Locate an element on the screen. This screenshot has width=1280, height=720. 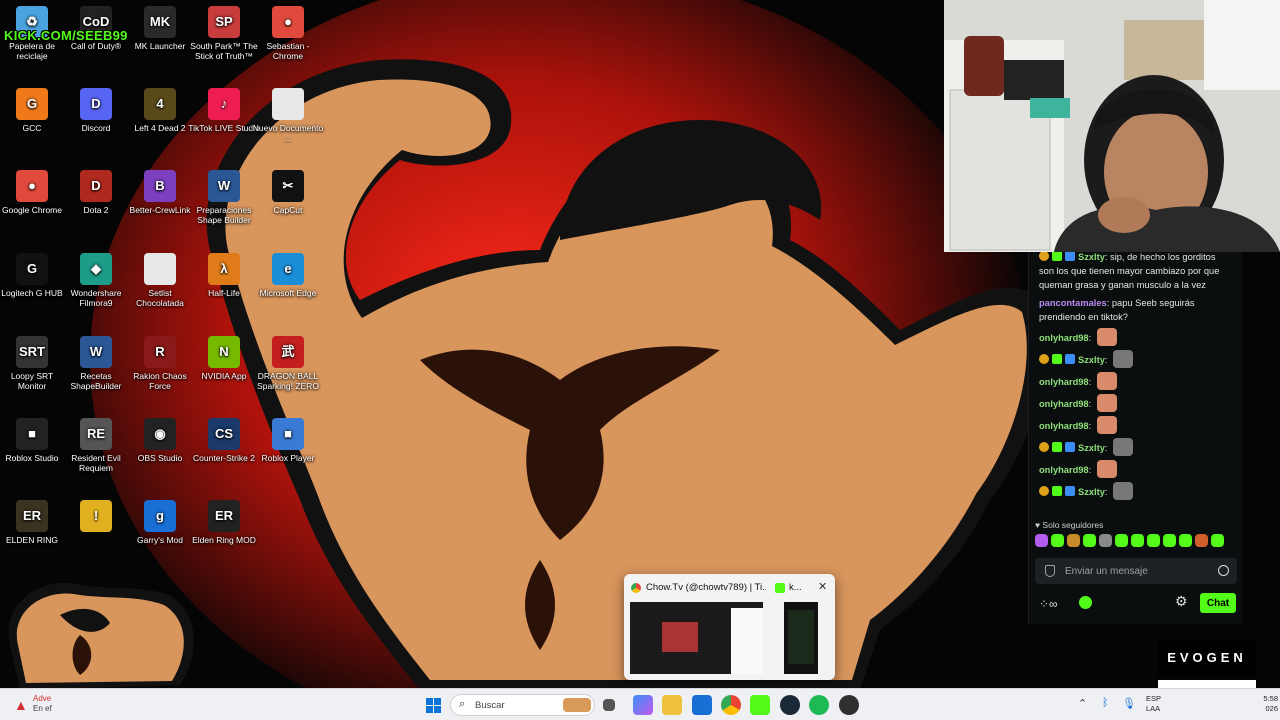
taskbar-thumbnail-preview: Chow.Tv (@chowtv789) | Ti... k... ✕ is located at coordinates (729, 627).